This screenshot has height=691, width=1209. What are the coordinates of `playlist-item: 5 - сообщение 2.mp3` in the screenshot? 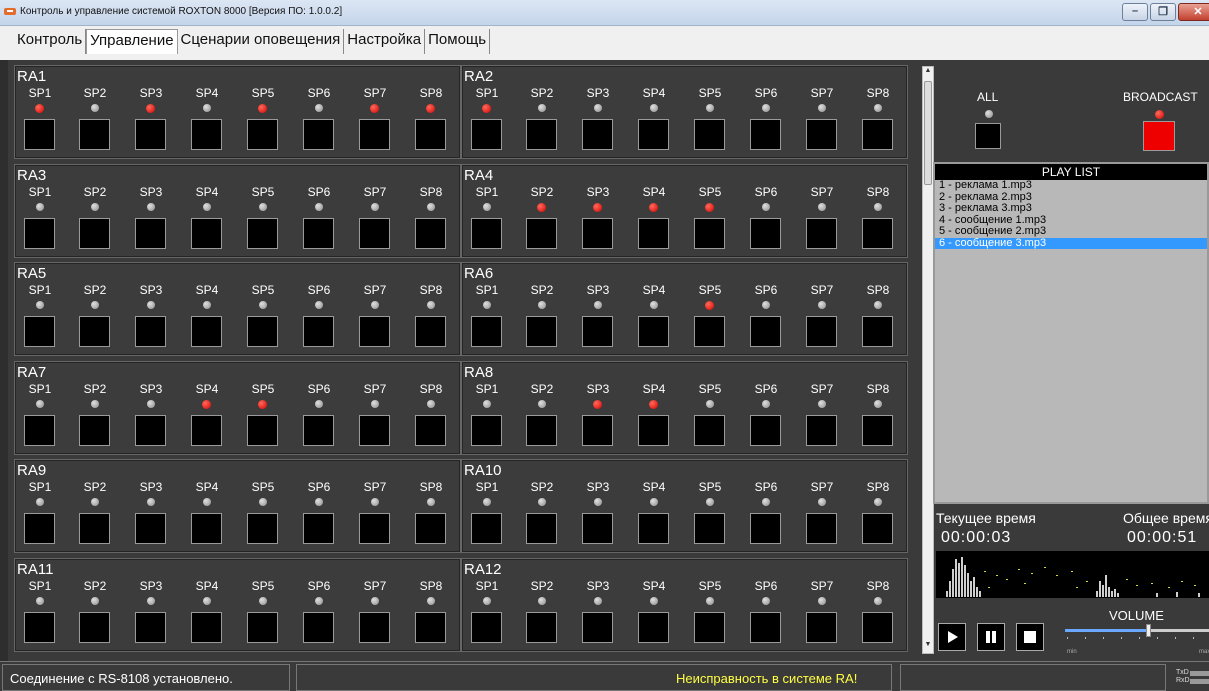 It's located at (1071, 231).